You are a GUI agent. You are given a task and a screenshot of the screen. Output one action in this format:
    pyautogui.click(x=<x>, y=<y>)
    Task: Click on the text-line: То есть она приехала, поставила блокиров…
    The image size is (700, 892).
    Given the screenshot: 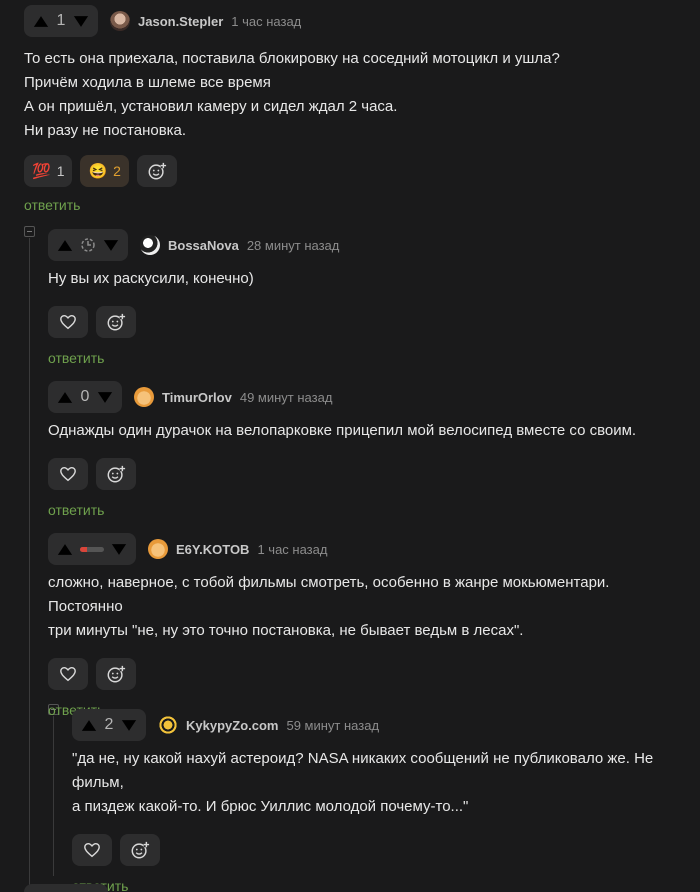 What is the action you would take?
    pyautogui.click(x=292, y=58)
    